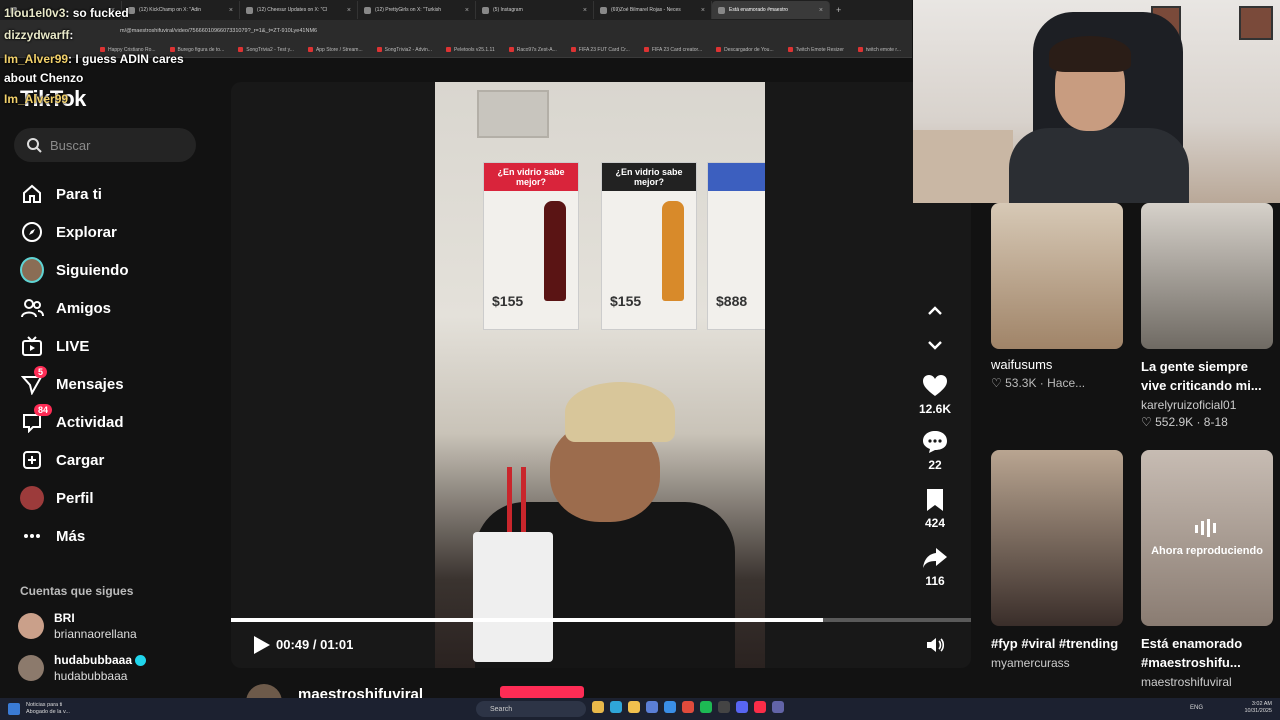 This screenshot has width=1280, height=720. I want to click on follow-button, so click(542, 692).